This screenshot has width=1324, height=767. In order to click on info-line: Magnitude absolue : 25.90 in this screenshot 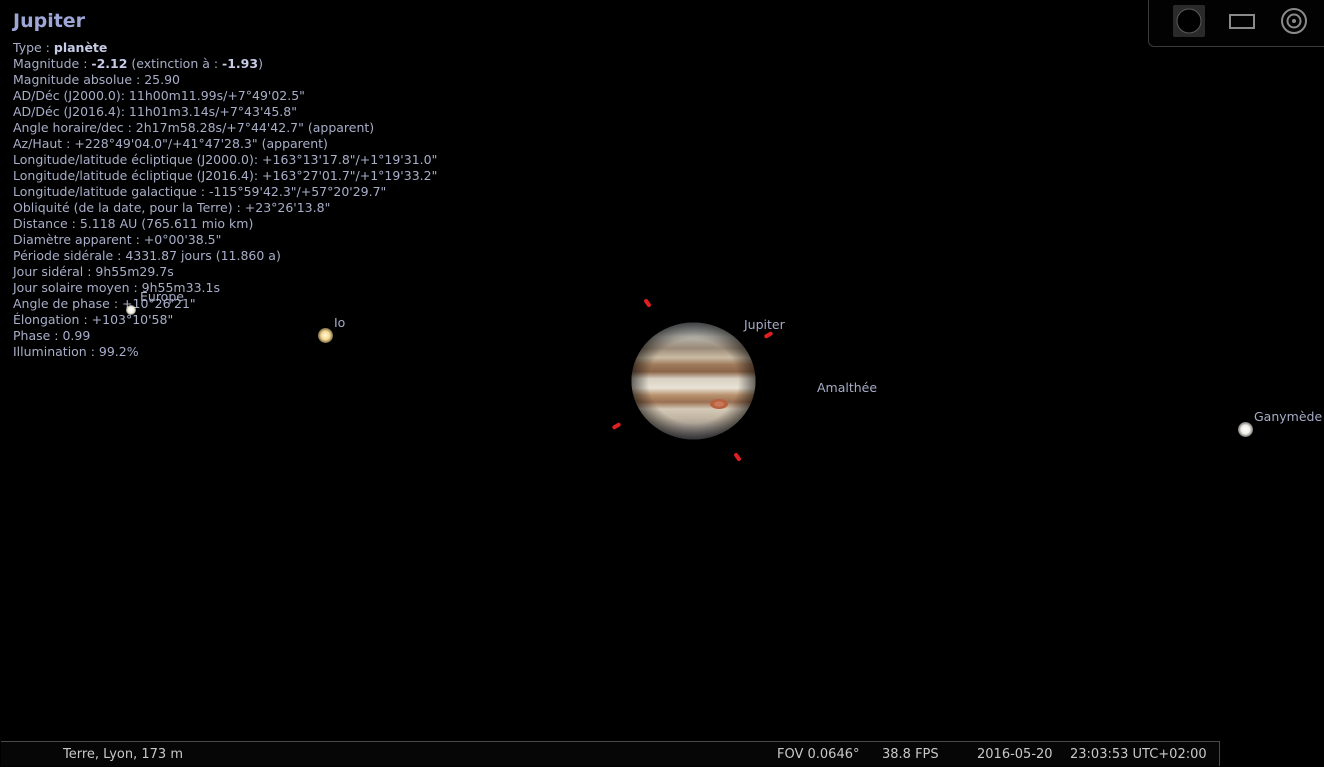, I will do `click(96, 79)`.